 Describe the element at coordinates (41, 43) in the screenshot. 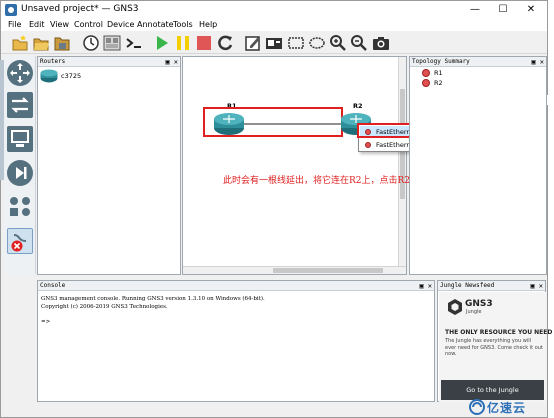

I see `open-project-icon` at that location.